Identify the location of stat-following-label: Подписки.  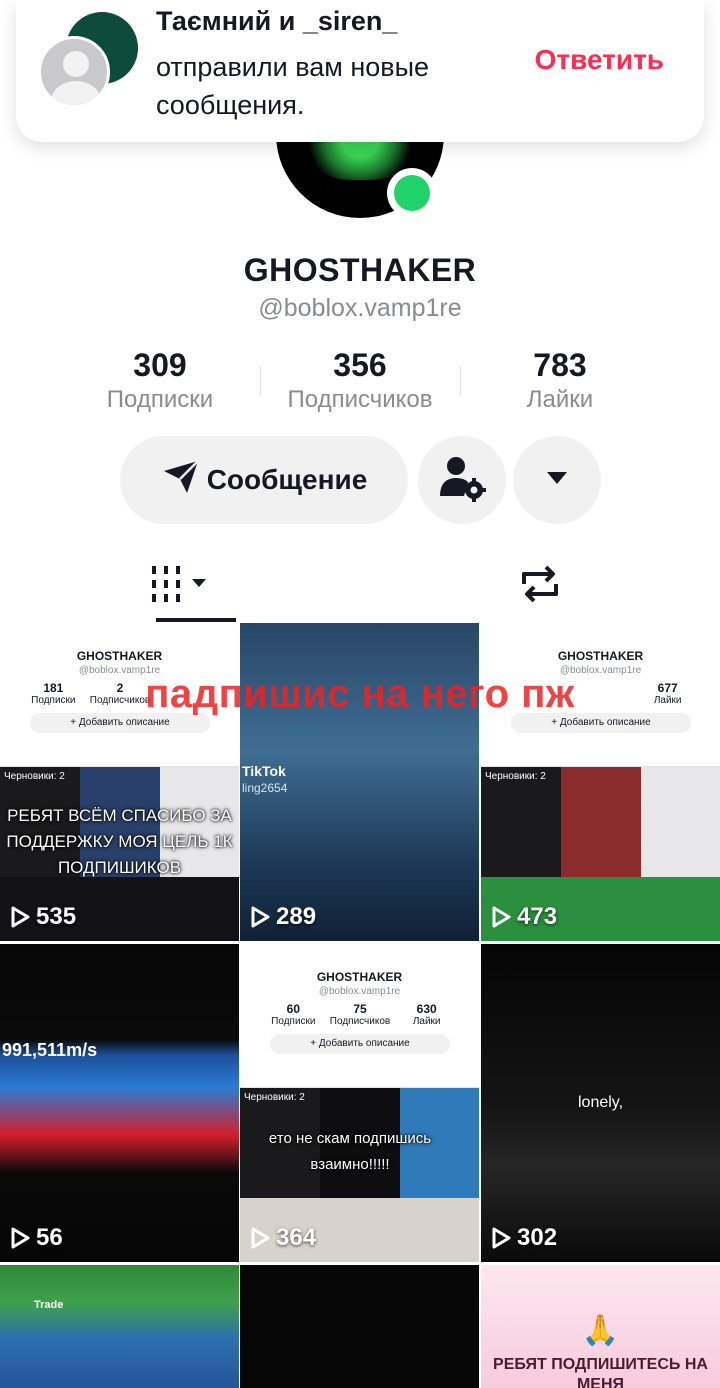
(160, 399).